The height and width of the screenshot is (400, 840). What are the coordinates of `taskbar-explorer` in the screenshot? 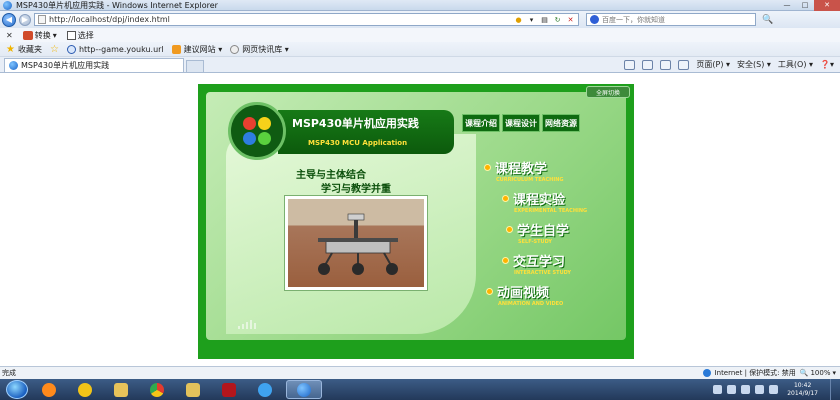 It's located at (121, 389).